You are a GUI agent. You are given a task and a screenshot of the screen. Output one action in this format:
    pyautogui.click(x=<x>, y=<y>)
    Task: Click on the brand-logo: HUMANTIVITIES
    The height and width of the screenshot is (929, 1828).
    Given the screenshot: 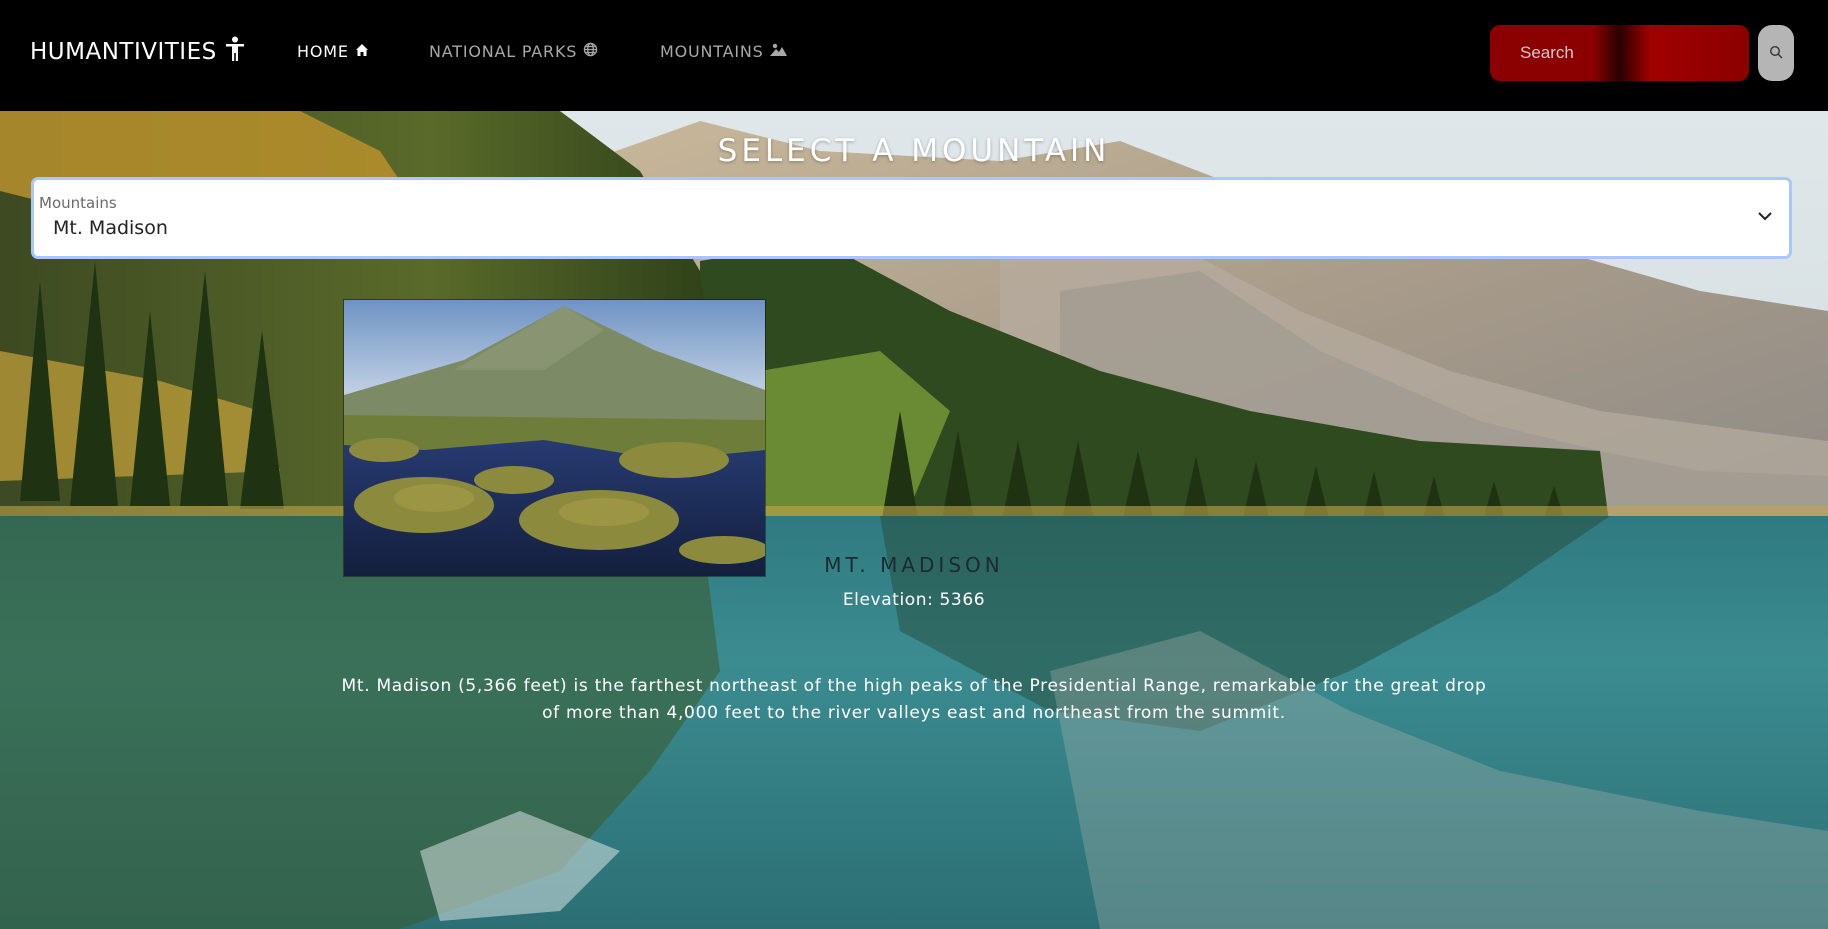 What is the action you would take?
    pyautogui.click(x=137, y=52)
    